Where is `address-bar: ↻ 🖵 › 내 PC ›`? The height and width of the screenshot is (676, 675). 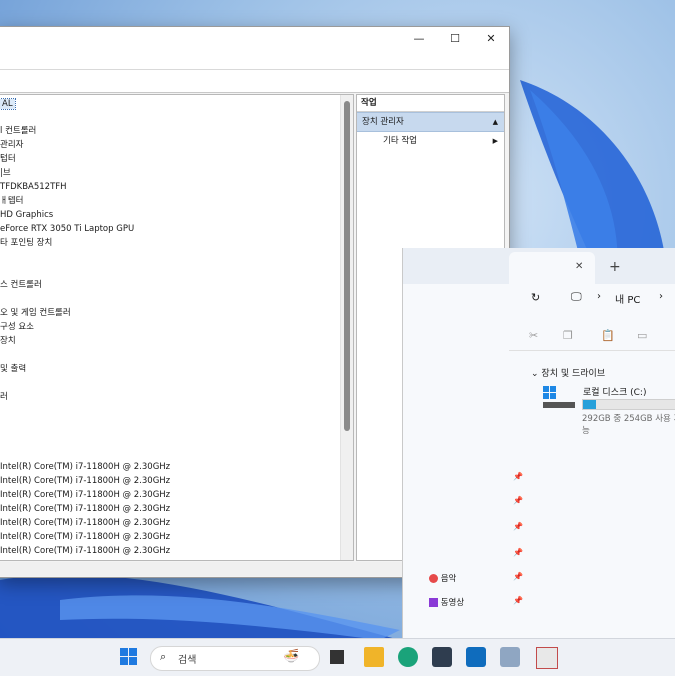
address-bar: ↻ 🖵 › 내 PC › is located at coordinates (592, 299).